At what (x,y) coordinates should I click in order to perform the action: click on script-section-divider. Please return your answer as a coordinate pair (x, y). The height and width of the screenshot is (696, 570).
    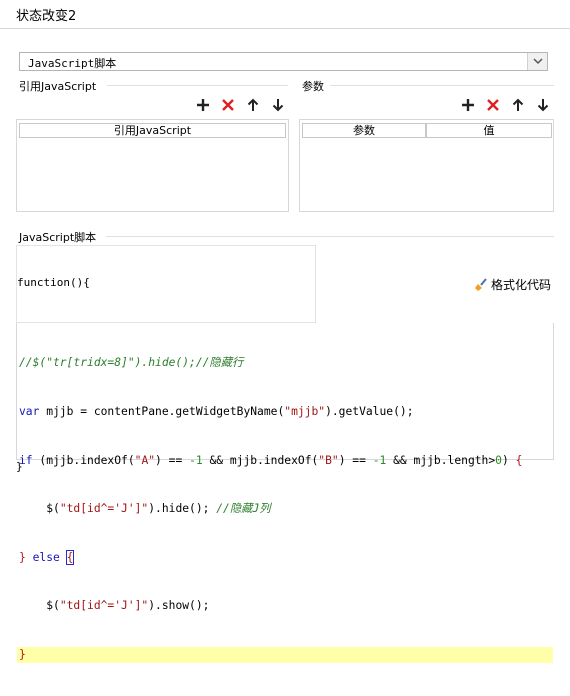
    Looking at the image, I should click on (330, 236).